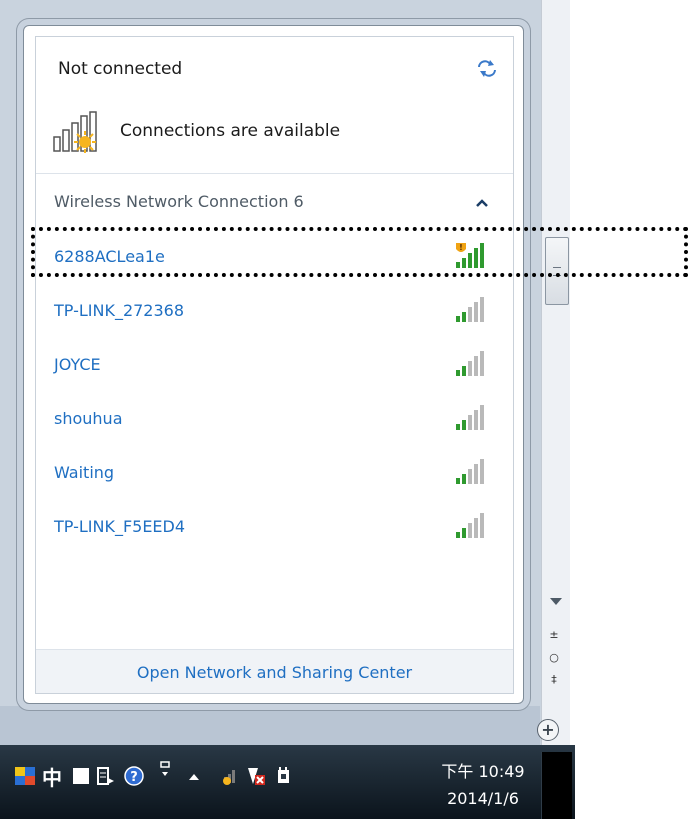  Describe the element at coordinates (120, 69) in the screenshot. I see `connection-status: Not connected` at that location.